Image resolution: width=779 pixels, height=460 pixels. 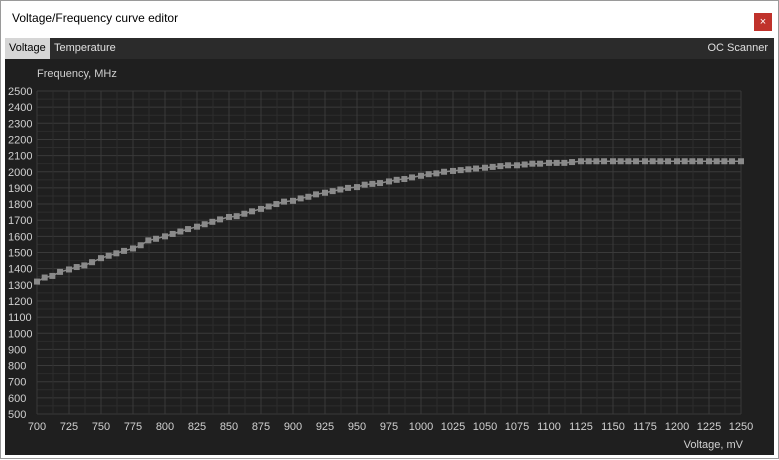 I want to click on x-tick-label: 1100, so click(x=549, y=427).